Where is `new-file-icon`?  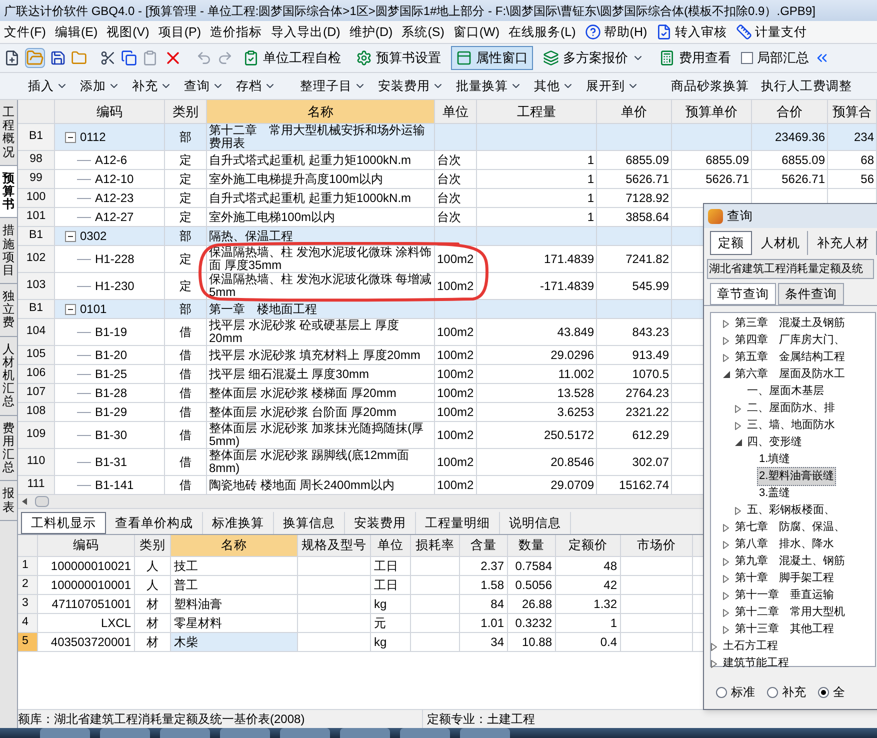 new-file-icon is located at coordinates (12, 58).